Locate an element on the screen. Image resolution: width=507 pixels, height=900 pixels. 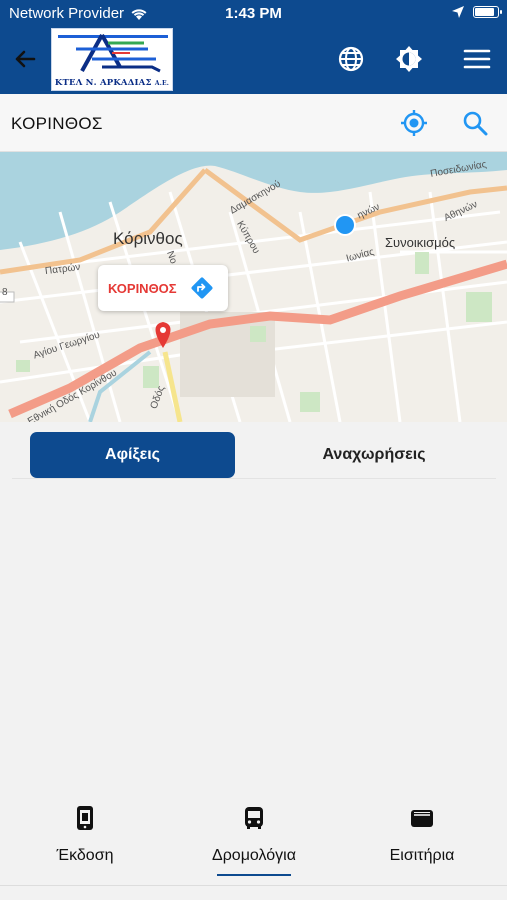
tab-departures: Αναχωρήσεις is located at coordinates (374, 455).